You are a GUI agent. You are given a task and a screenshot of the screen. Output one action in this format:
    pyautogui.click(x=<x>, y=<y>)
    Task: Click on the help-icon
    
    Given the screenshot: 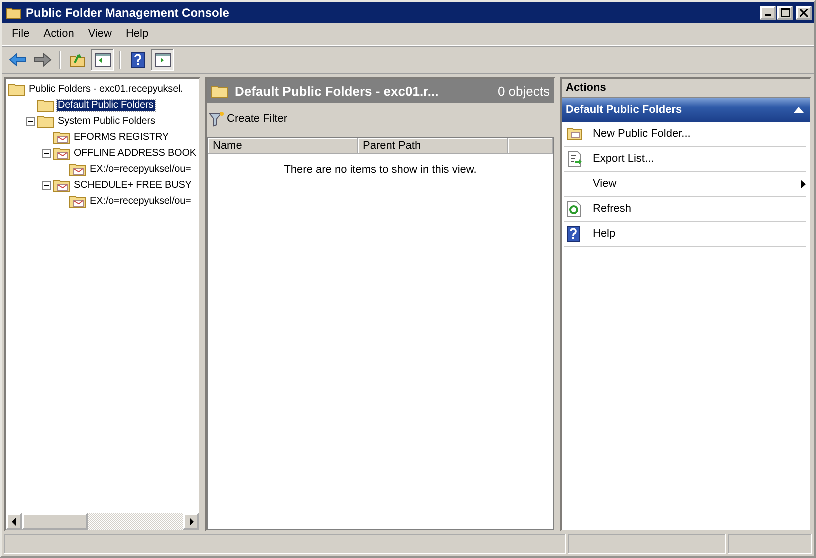 What is the action you would take?
    pyautogui.click(x=573, y=234)
    